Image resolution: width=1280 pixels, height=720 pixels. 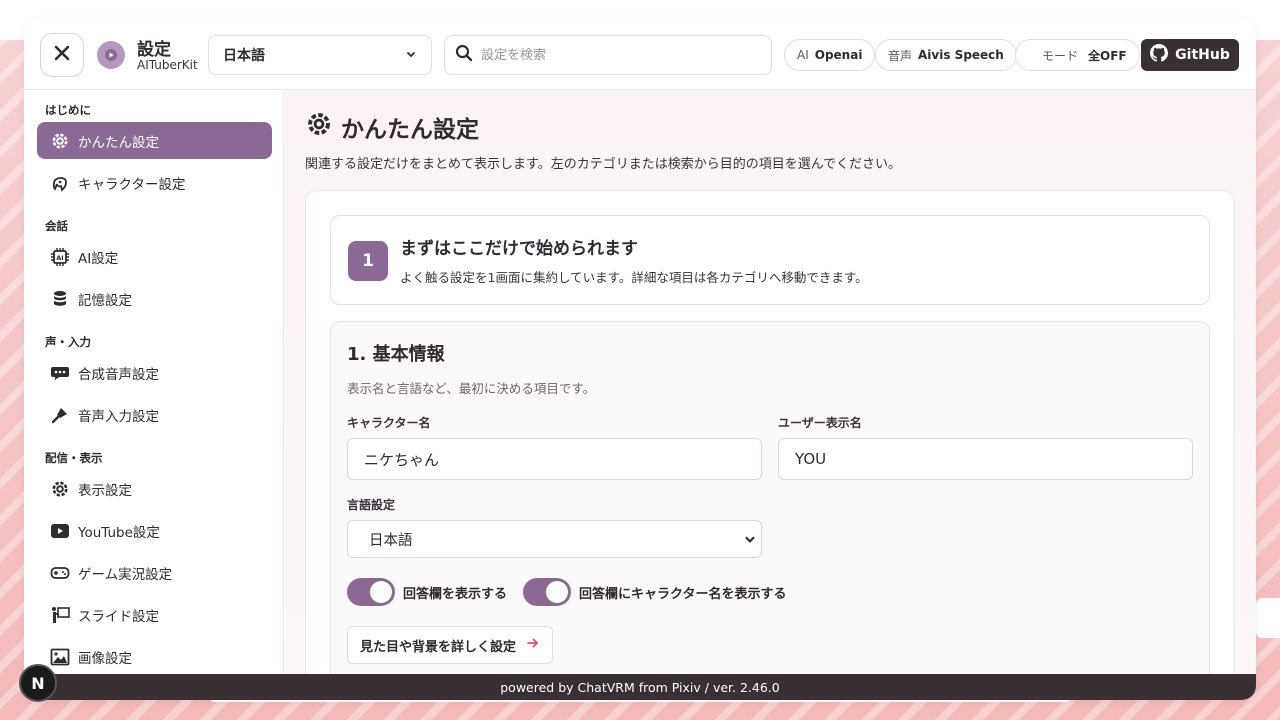 I want to click on sidebar-item-game: ゲーム実況設定, so click(x=154, y=572).